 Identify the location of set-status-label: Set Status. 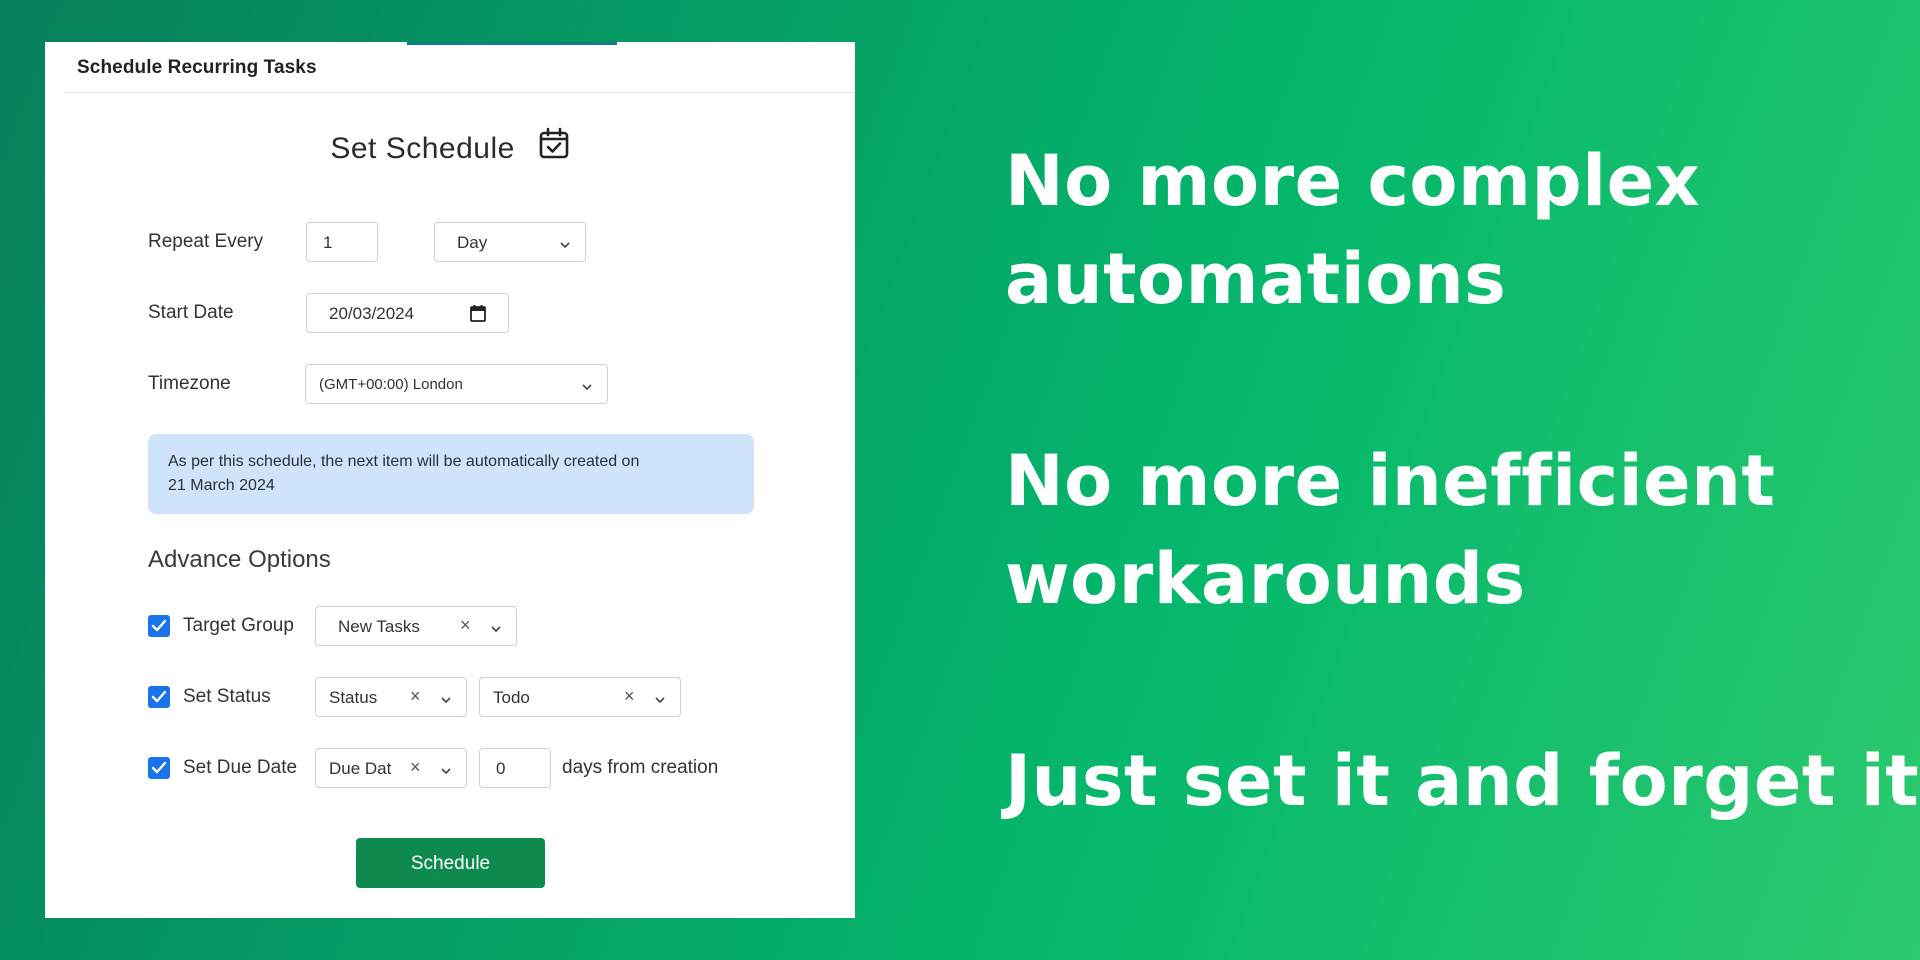
(227, 696).